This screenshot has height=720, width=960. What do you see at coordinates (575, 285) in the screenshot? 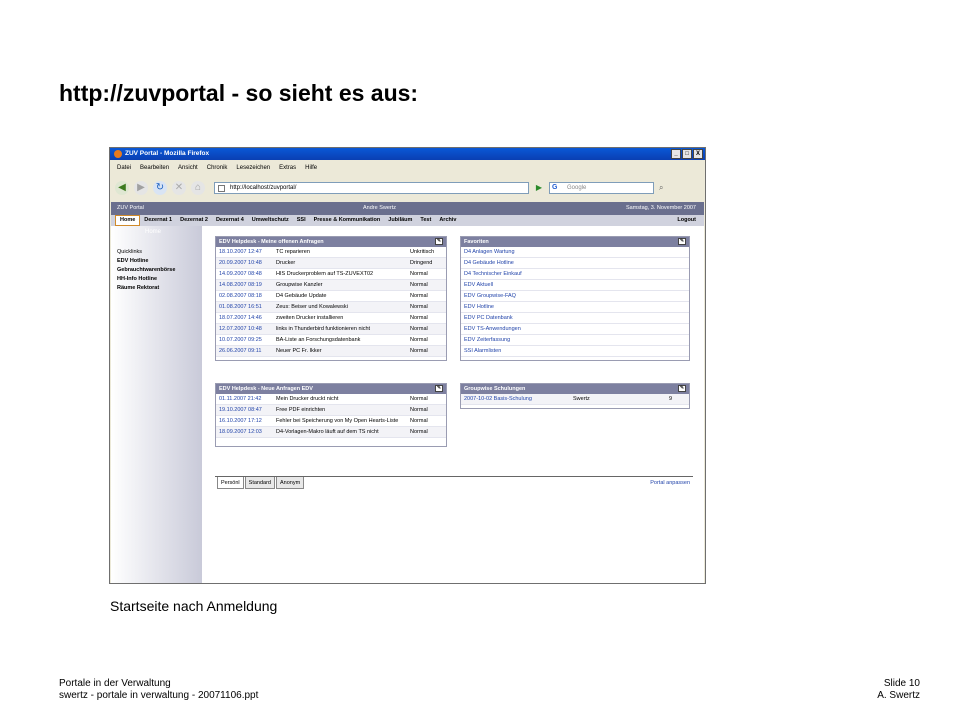
I see `favorite-link: EDV Aktuell` at bounding box center [575, 285].